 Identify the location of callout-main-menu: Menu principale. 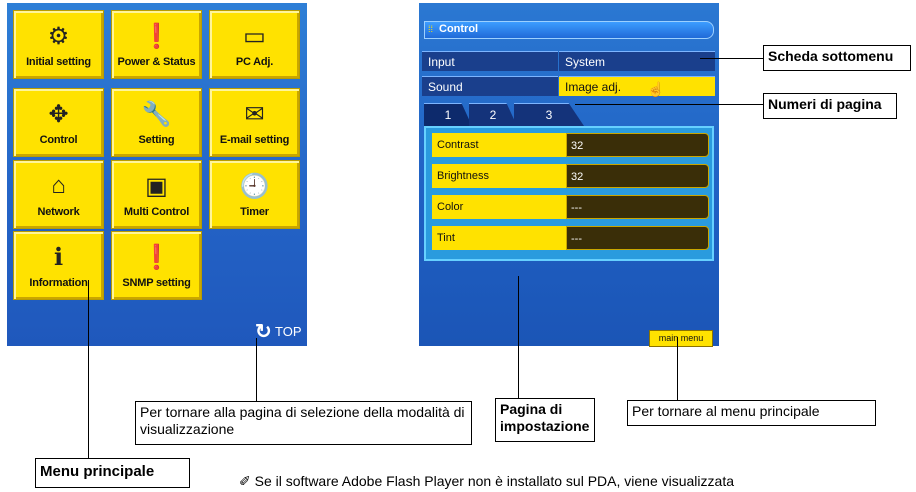
(112, 473).